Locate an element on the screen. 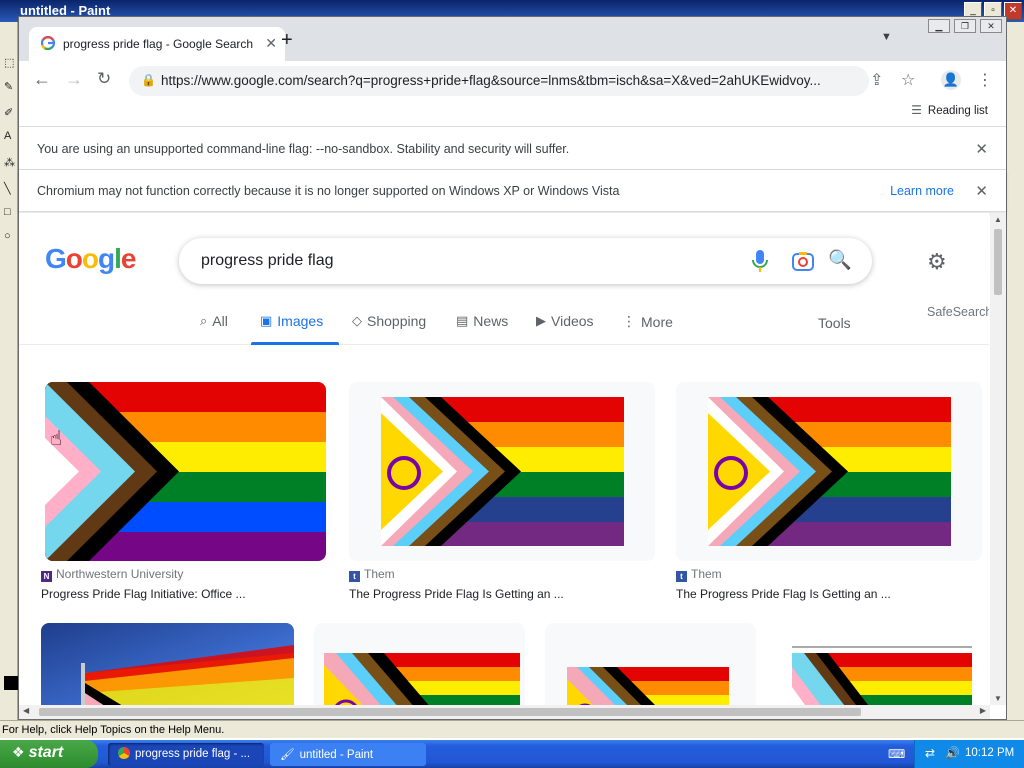  waving-flag-image is located at coordinates (187, 675).